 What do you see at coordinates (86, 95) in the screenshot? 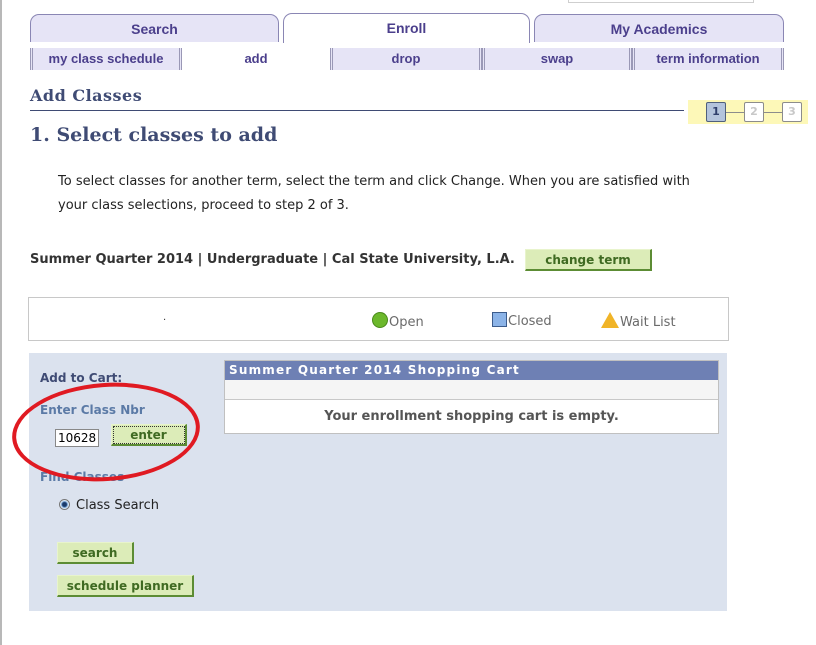
I see `page-title: Add Classes` at bounding box center [86, 95].